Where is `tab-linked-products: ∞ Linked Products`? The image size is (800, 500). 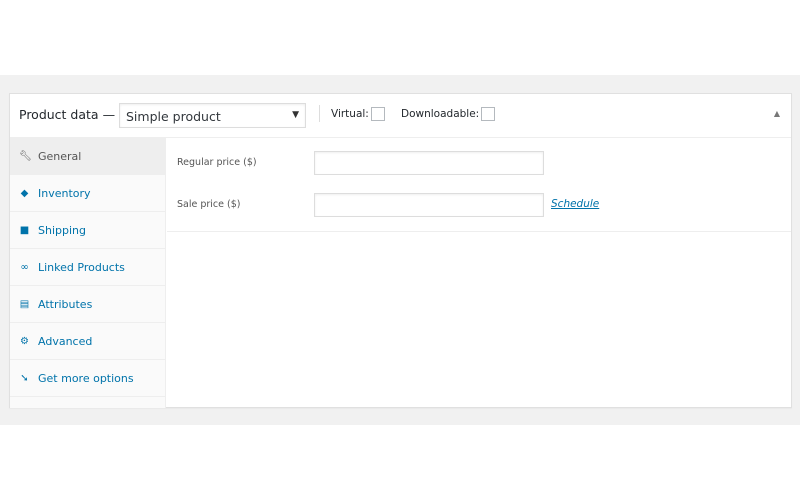 tab-linked-products: ∞ Linked Products is located at coordinates (87, 267).